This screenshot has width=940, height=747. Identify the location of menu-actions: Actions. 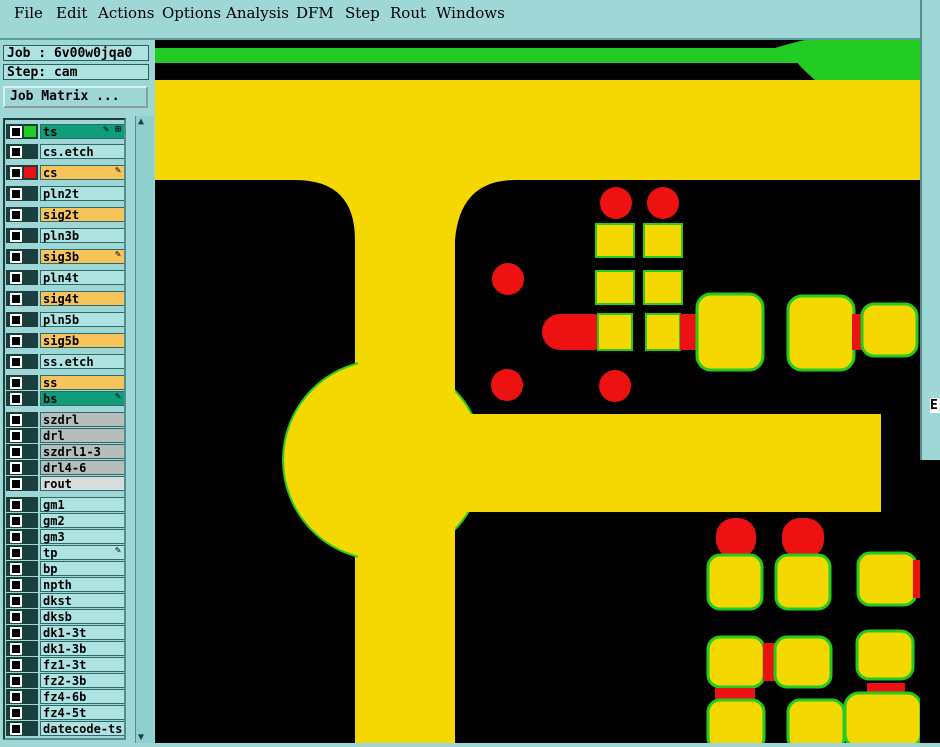
(126, 13).